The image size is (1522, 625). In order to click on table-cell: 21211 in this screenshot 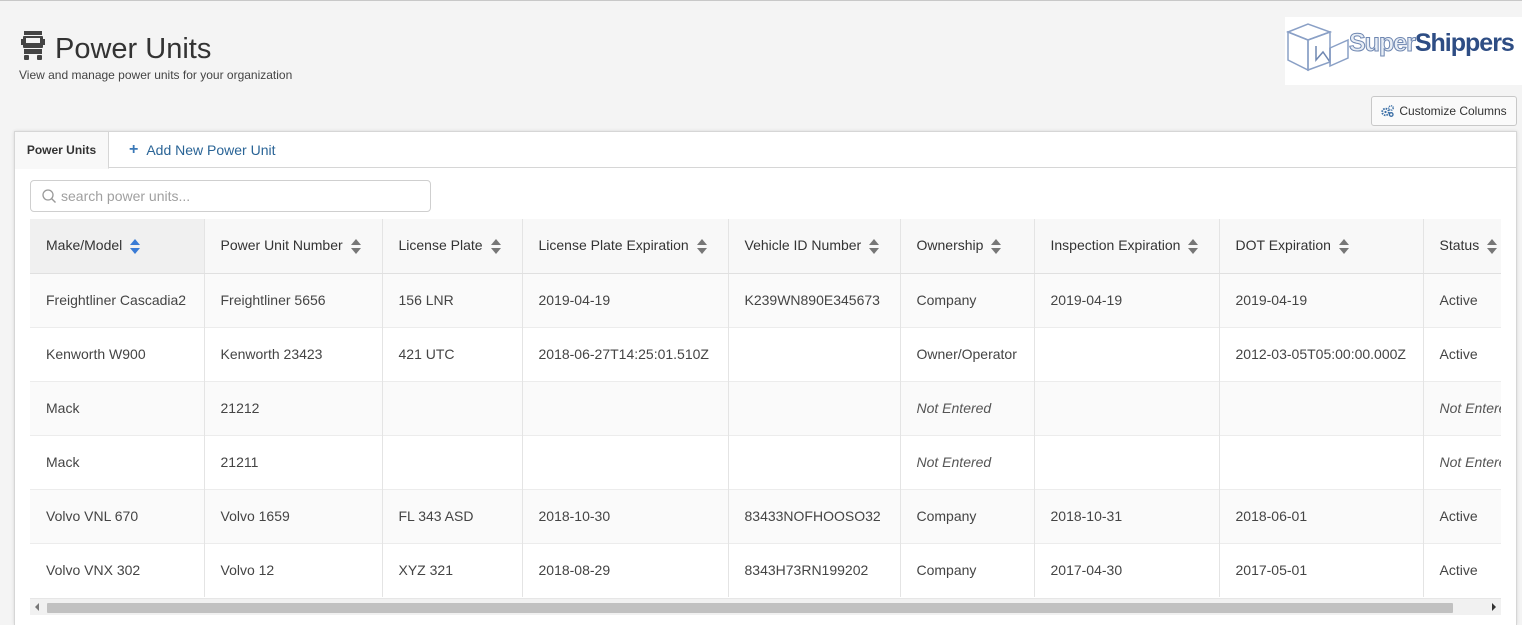, I will do `click(293, 461)`.